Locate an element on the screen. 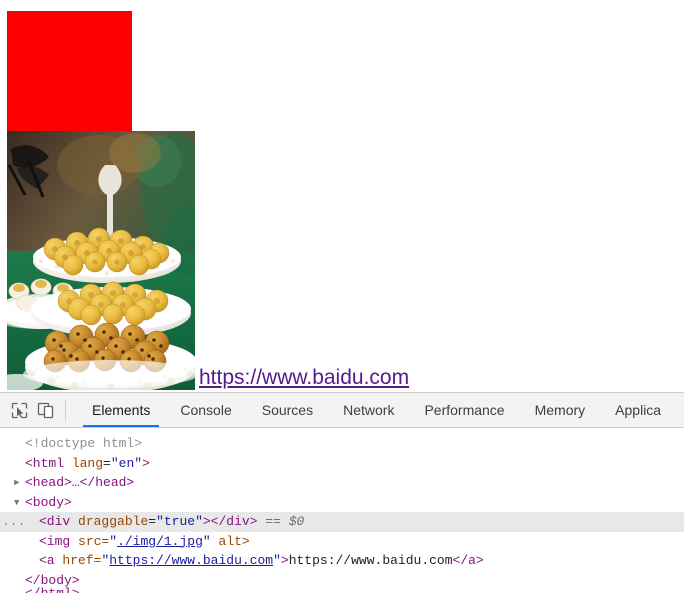  tab-sources-label: Sources is located at coordinates (287, 410).